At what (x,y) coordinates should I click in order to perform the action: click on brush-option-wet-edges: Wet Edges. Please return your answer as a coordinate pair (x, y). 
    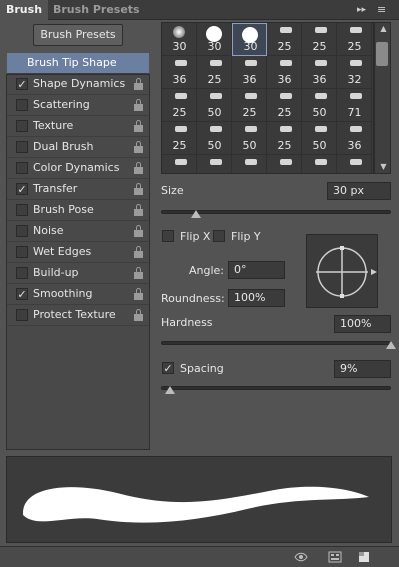
    Looking at the image, I should click on (78, 252).